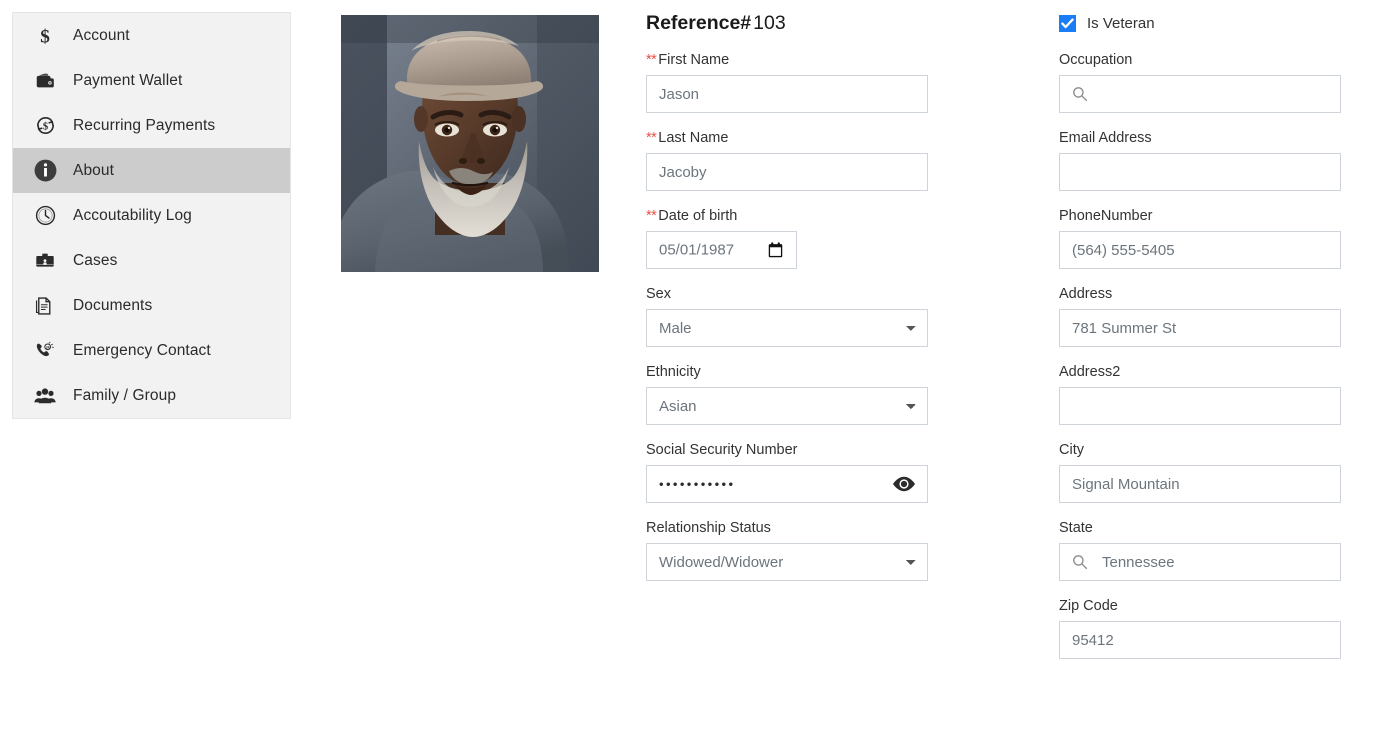 The image size is (1378, 738). Describe the element at coordinates (722, 450) in the screenshot. I see `social-security-number-label: Social Security Number` at that location.